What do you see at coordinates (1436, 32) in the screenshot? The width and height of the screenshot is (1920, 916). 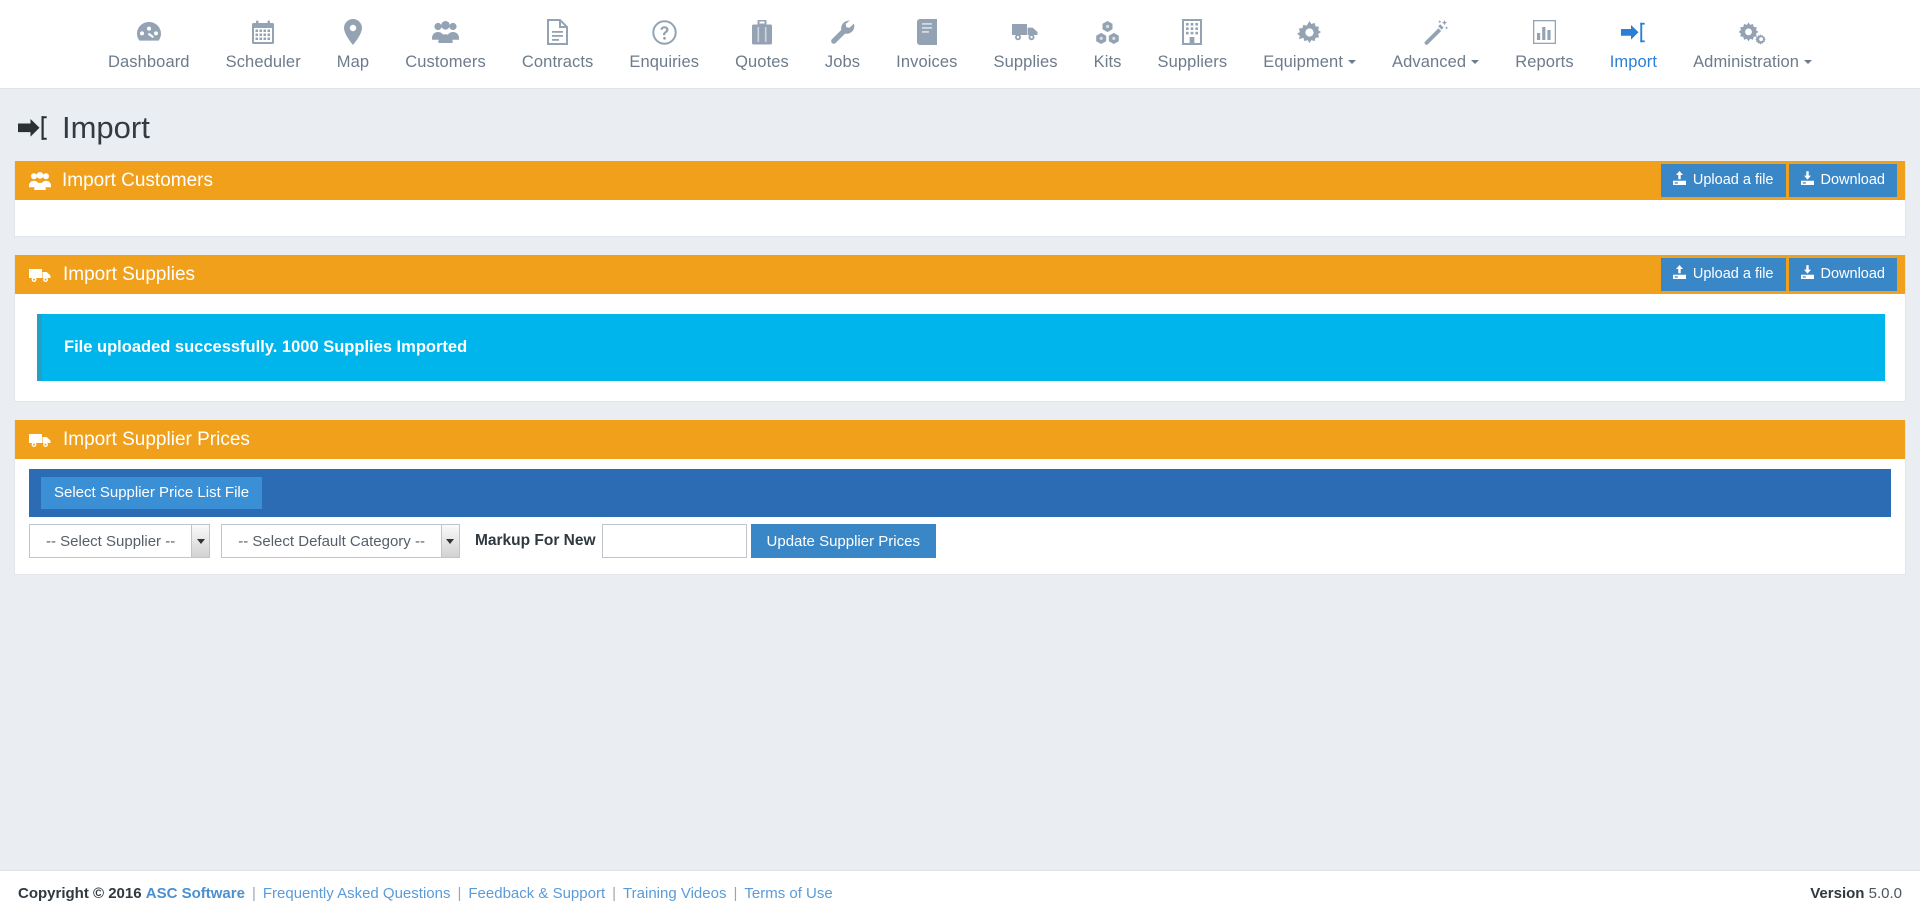 I see `magic-wand-icon` at bounding box center [1436, 32].